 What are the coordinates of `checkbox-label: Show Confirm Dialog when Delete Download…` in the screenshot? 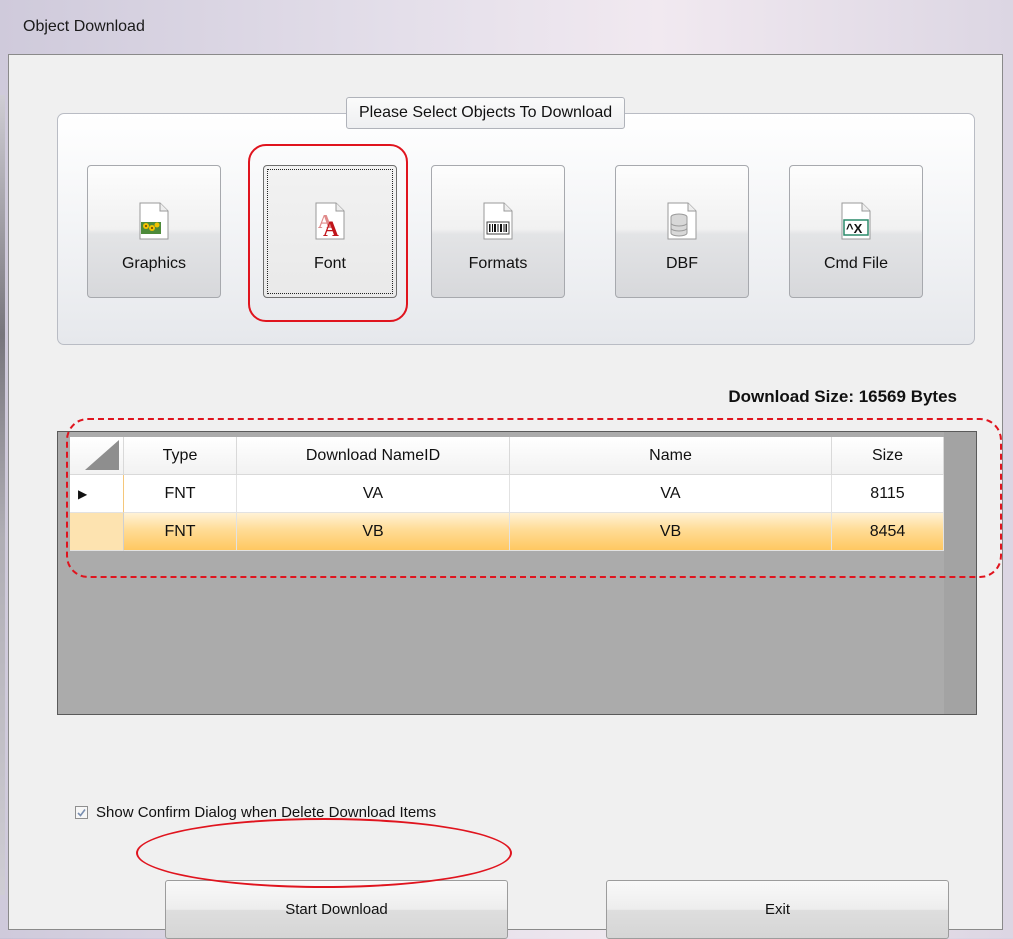 It's located at (266, 812).